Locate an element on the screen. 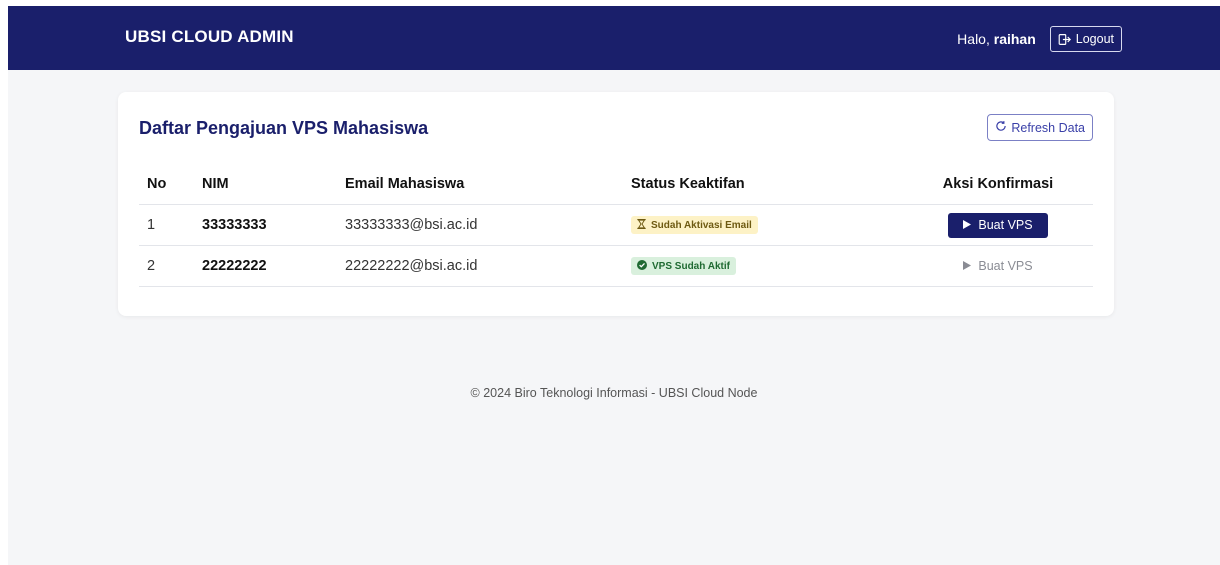 The height and width of the screenshot is (565, 1220). row-email: 33333333@bsi.ac.id is located at coordinates (480, 225).